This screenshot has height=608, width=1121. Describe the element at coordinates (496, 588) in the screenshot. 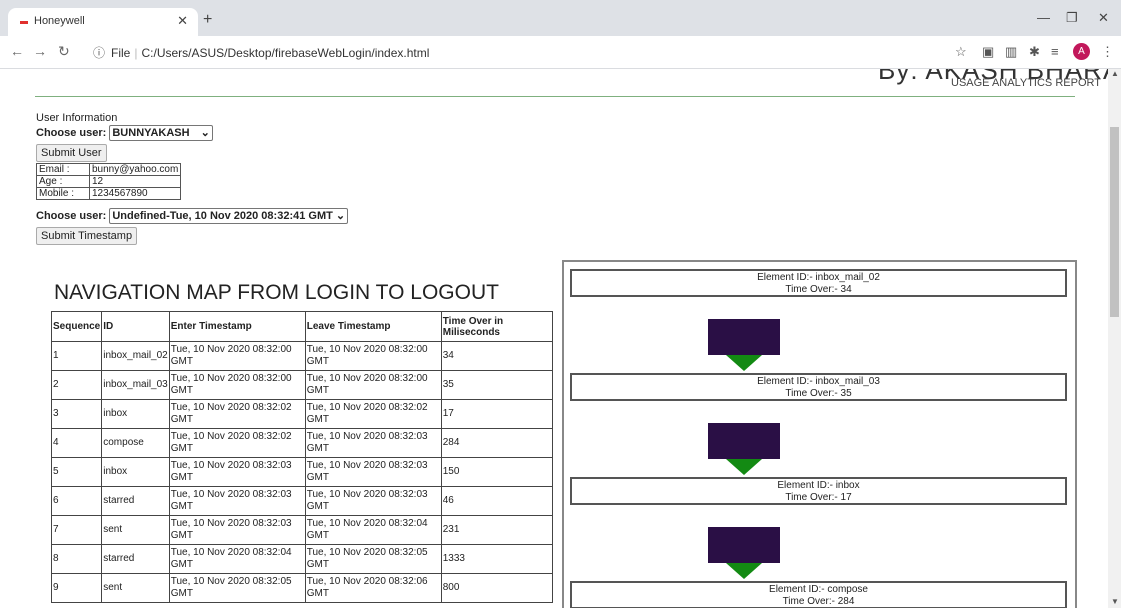

I see `table-cell: 800` at that location.